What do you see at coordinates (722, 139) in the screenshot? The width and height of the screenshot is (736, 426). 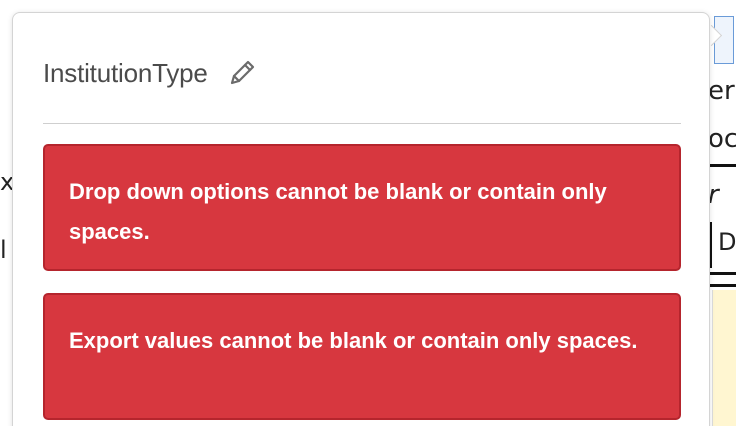 I see `background-text-fragment: oc` at bounding box center [722, 139].